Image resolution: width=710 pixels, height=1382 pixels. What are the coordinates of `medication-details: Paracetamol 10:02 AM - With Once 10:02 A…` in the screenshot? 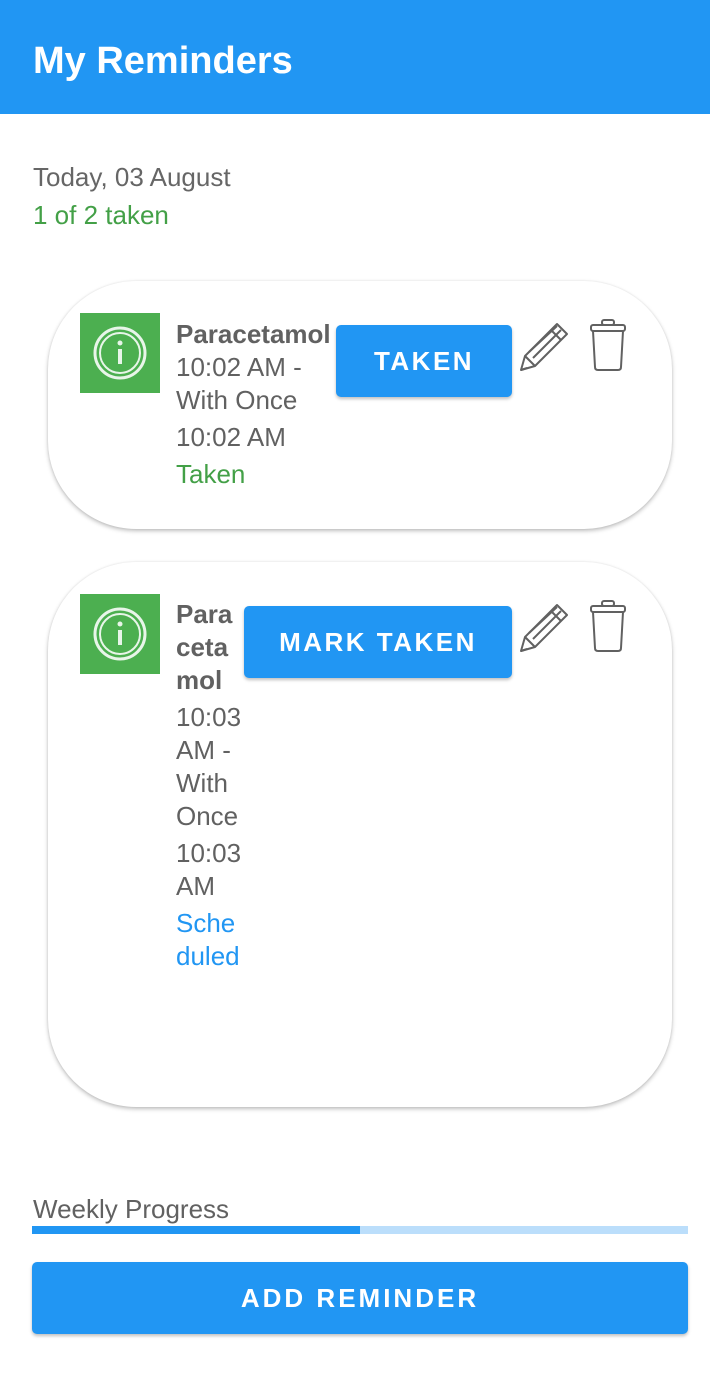 It's located at (261, 404).